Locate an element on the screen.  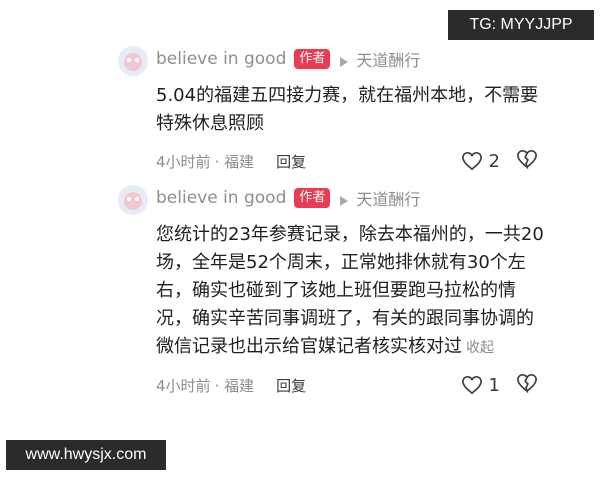
comment-footer: 4小时前 · 福建 回复 2 is located at coordinates (355, 161).